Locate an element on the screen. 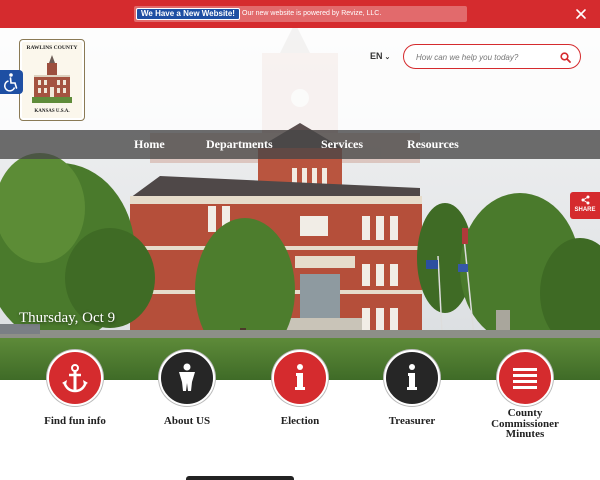 The width and height of the screenshot is (600, 480). nav-item-departments: Departments is located at coordinates (239, 144).